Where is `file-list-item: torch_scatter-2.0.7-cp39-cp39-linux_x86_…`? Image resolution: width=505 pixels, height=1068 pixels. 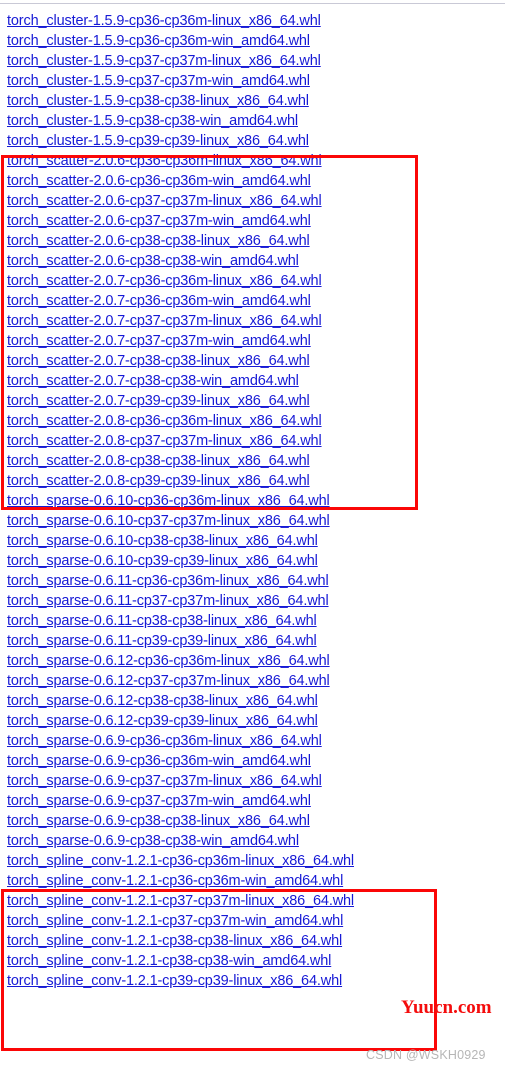
file-list-item: torch_scatter-2.0.7-cp39-cp39-linux_x86_… is located at coordinates (252, 401).